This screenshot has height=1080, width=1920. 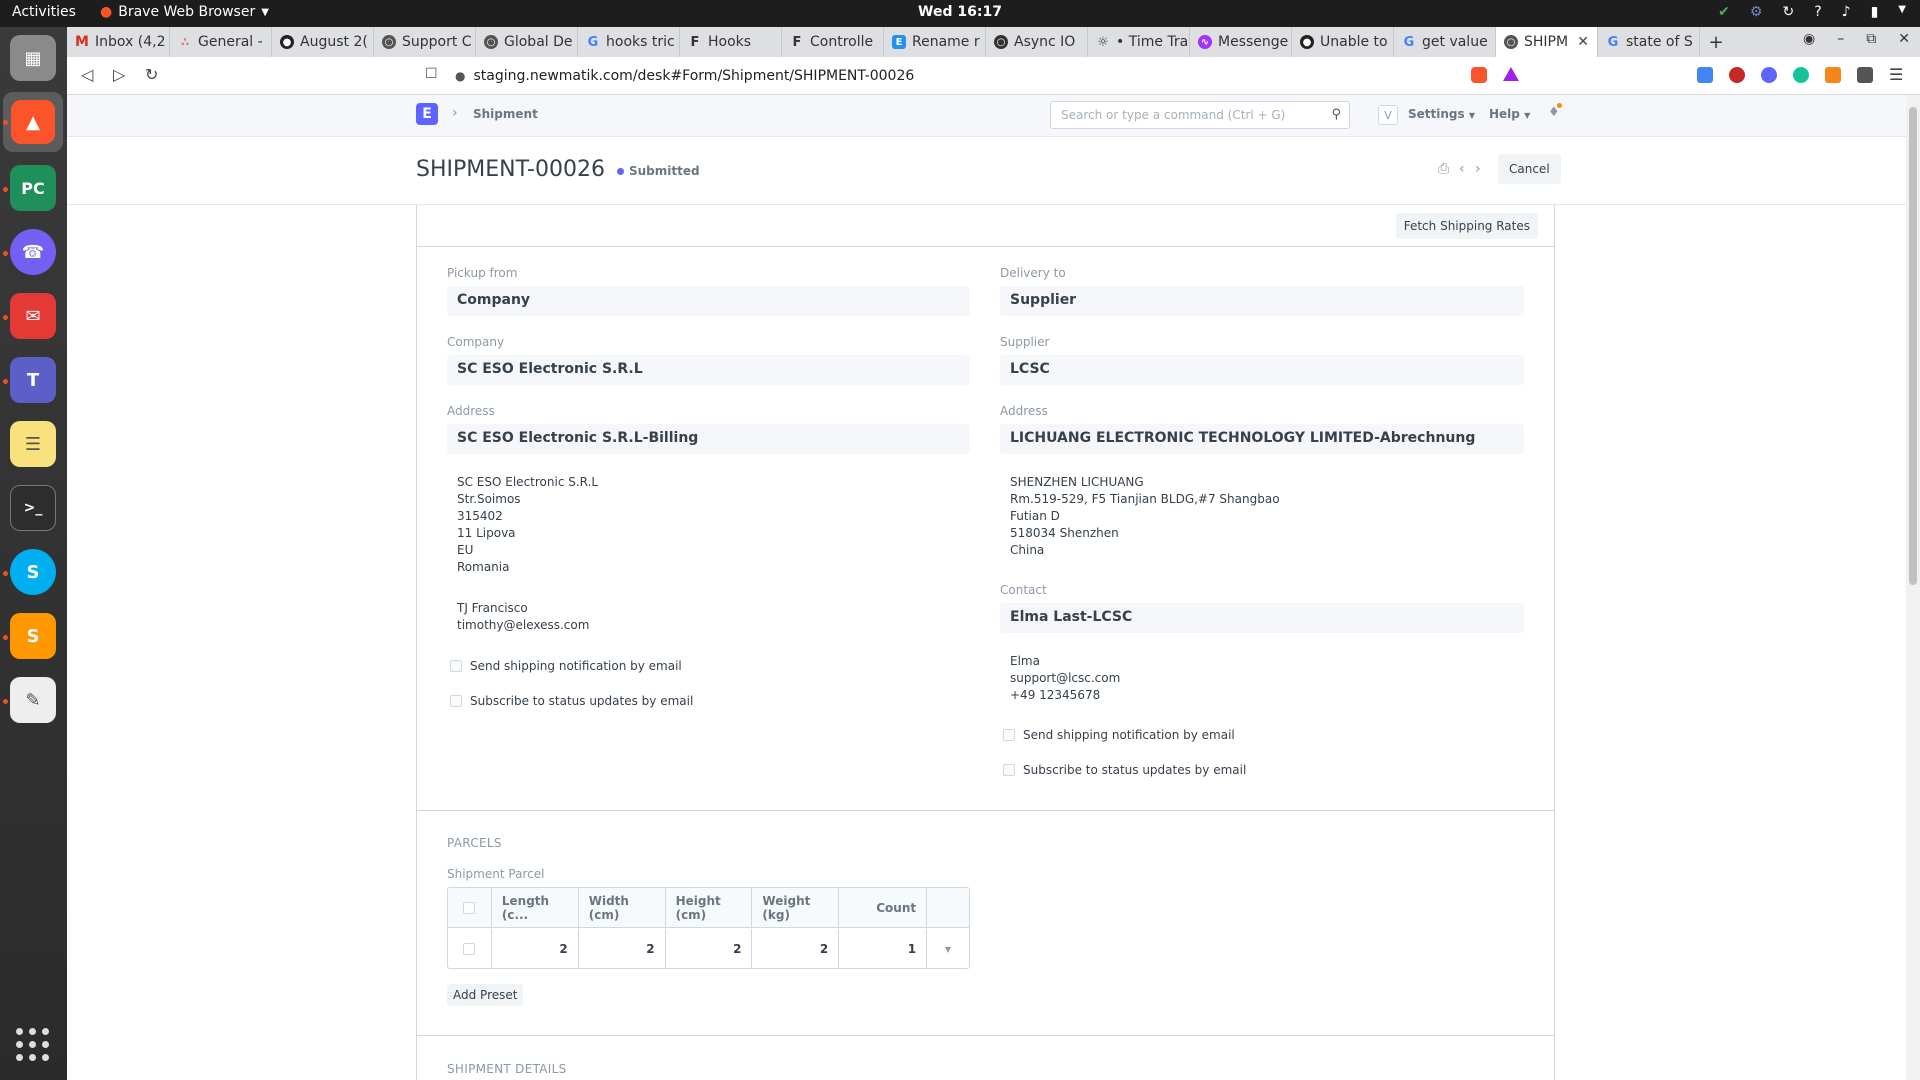 What do you see at coordinates (1479, 75) in the screenshot?
I see `brave-shields-icon` at bounding box center [1479, 75].